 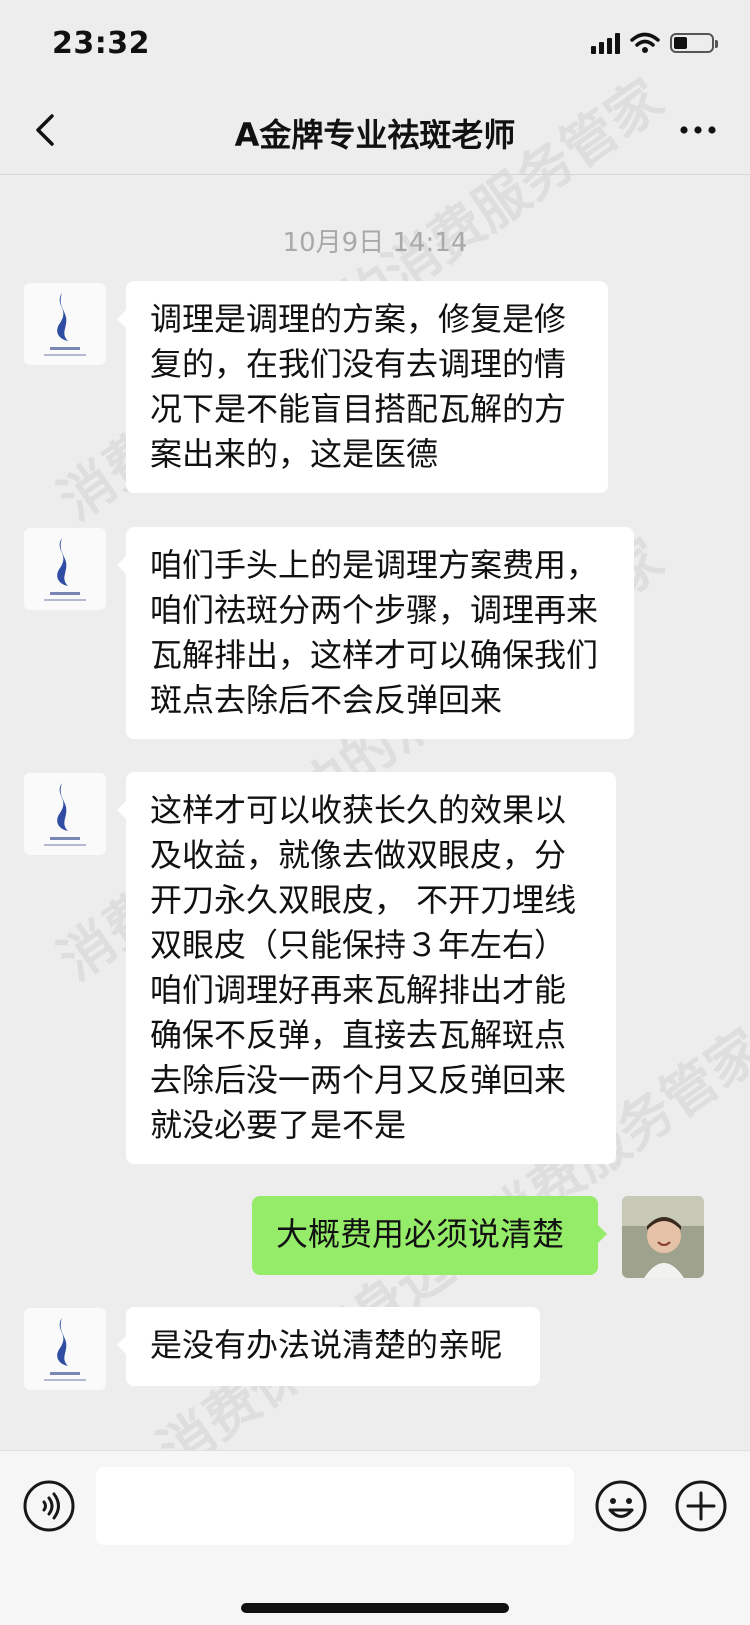 What do you see at coordinates (375, 1608) in the screenshot?
I see `home-indicator` at bounding box center [375, 1608].